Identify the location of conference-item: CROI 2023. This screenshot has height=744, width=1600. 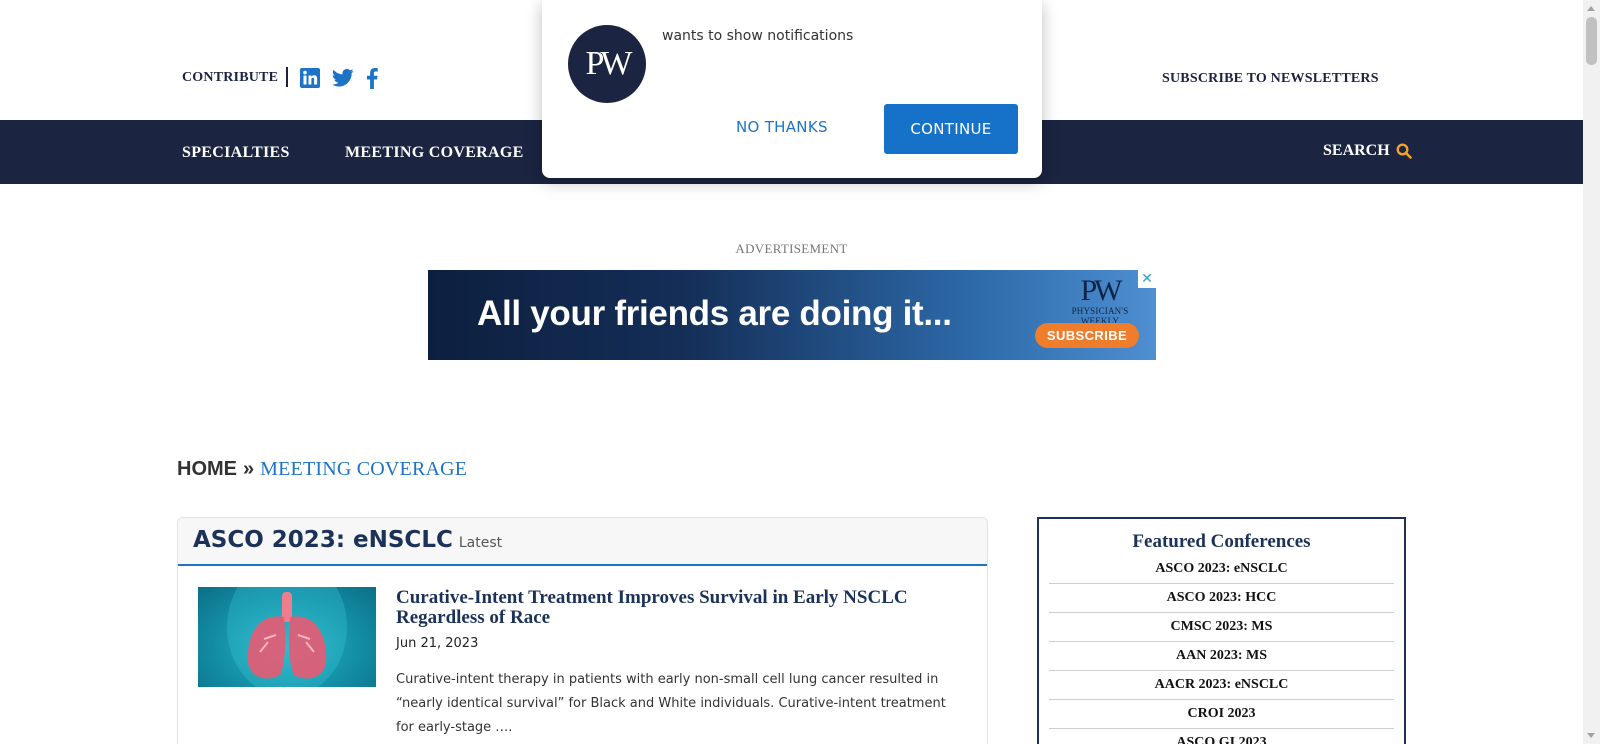
(1221, 714).